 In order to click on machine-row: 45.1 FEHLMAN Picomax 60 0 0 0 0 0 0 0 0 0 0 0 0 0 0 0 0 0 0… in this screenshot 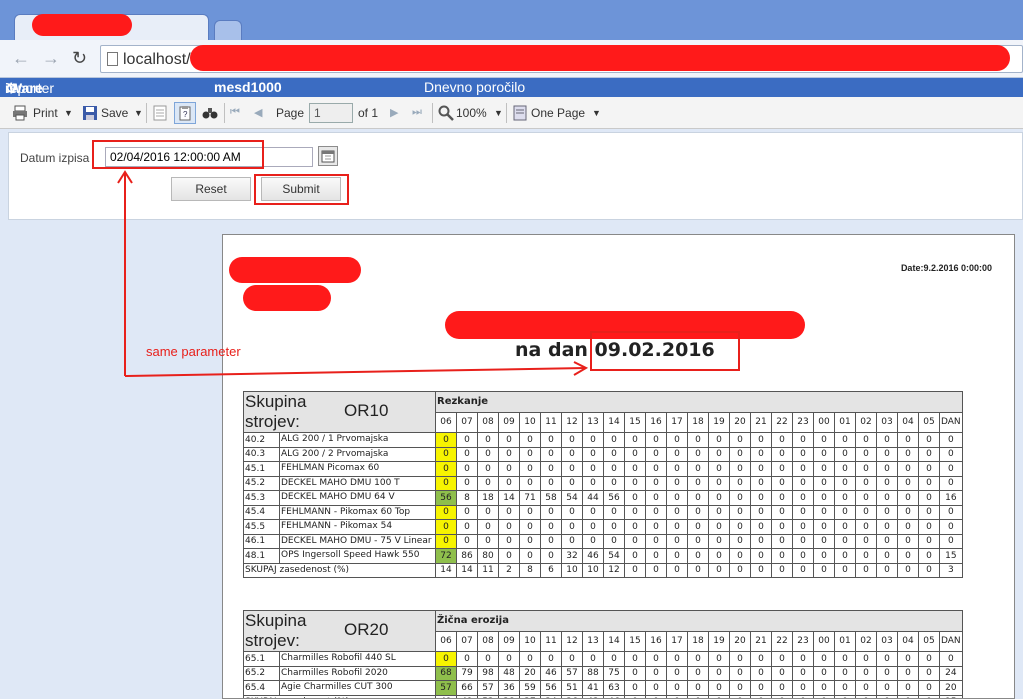, I will do `click(603, 469)`.